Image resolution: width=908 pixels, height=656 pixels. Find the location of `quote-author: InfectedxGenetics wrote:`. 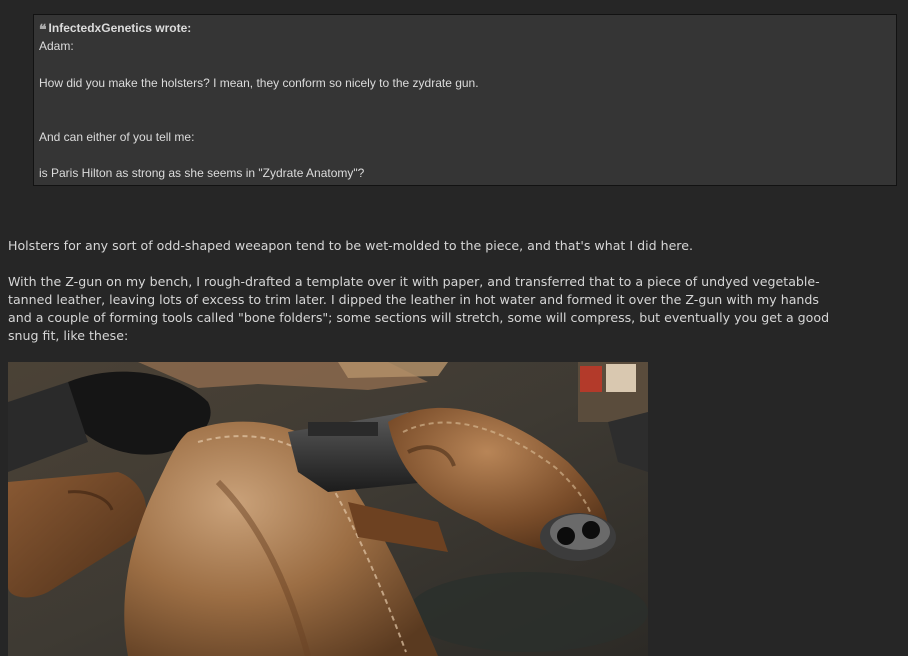

quote-author: InfectedxGenetics wrote: is located at coordinates (120, 28).